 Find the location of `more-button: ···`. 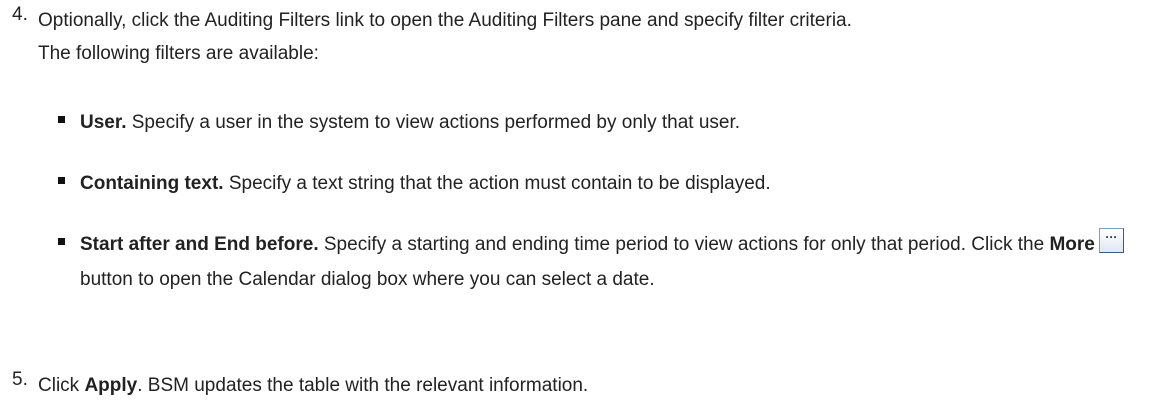

more-button: ··· is located at coordinates (1111, 240).